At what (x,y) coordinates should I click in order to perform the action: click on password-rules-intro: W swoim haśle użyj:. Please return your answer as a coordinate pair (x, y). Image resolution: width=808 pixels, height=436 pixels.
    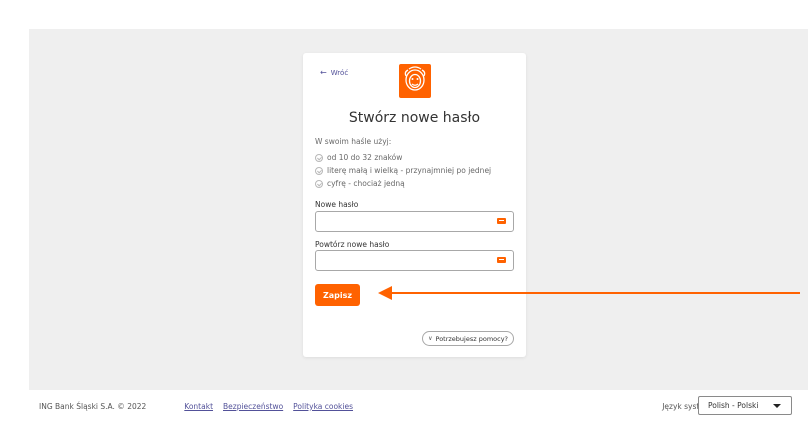
    Looking at the image, I should click on (353, 141).